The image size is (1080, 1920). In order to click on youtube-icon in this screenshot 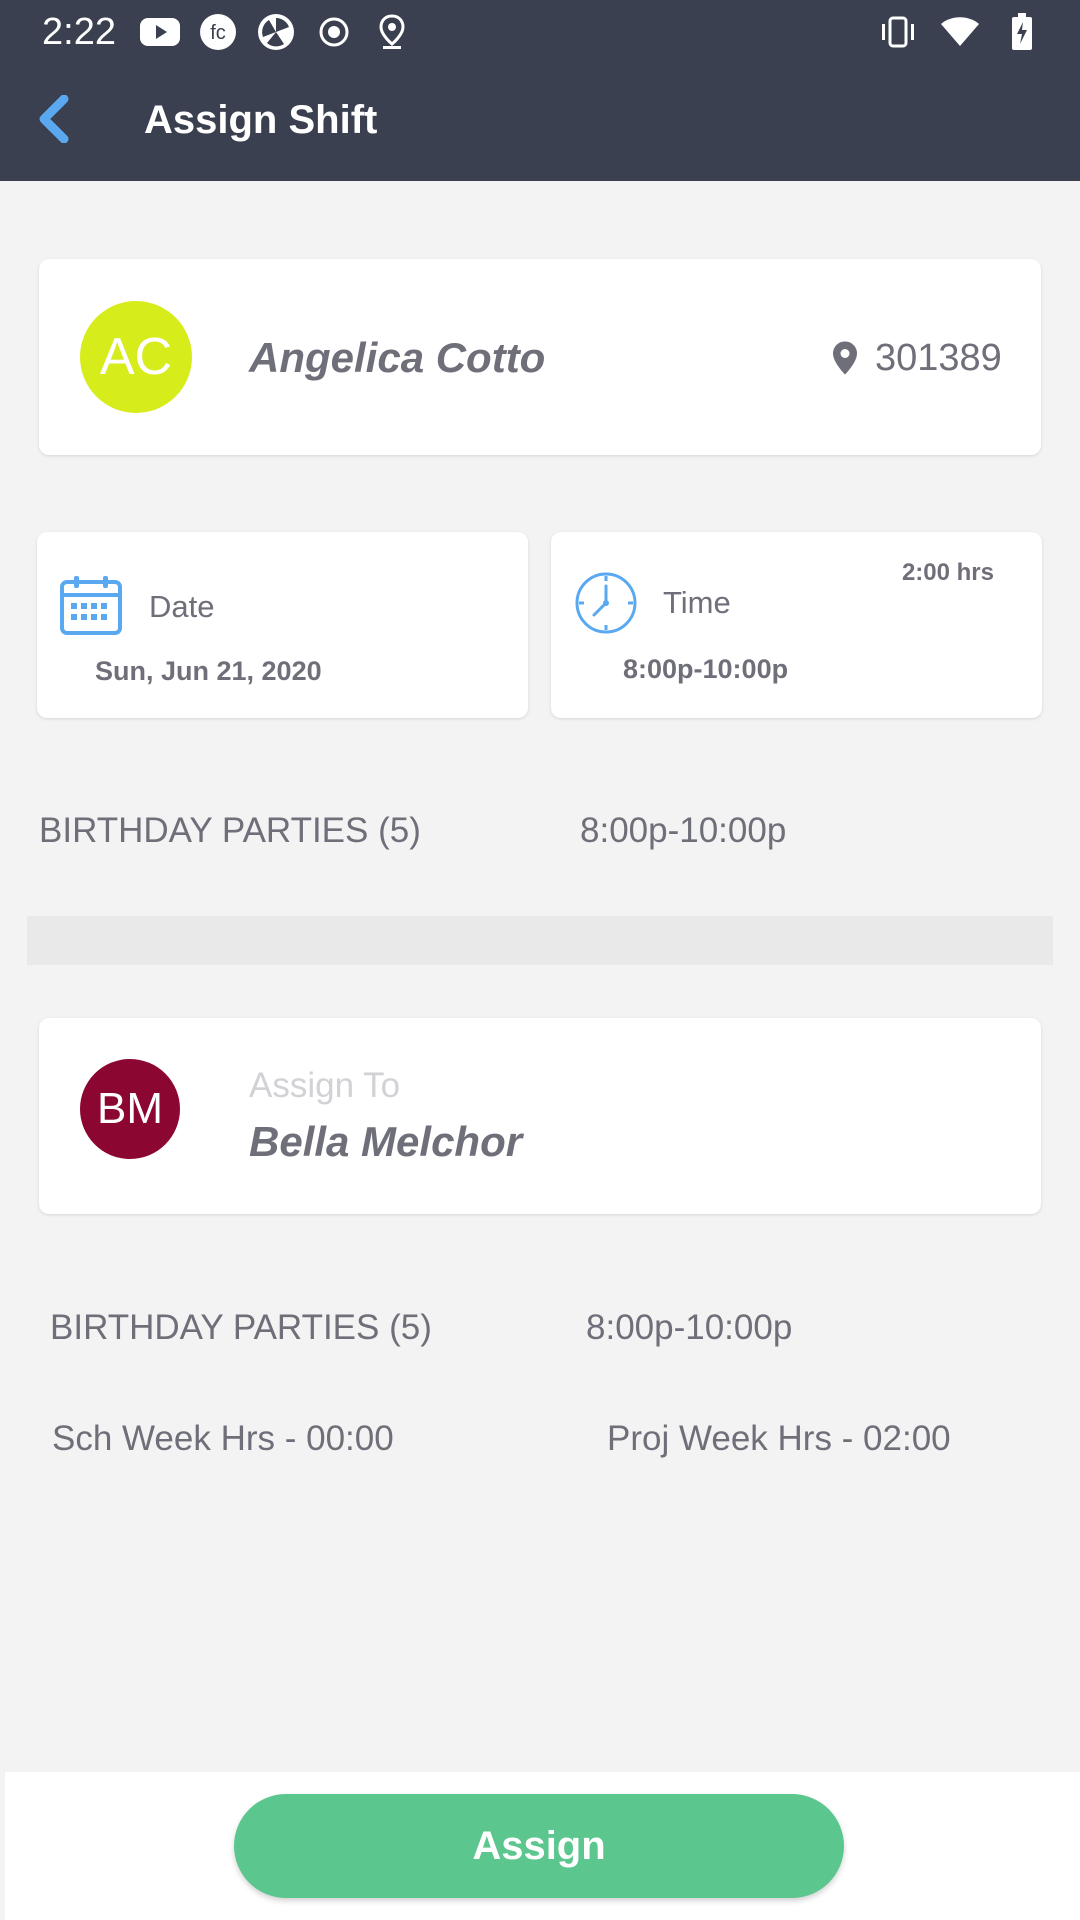, I will do `click(160, 32)`.